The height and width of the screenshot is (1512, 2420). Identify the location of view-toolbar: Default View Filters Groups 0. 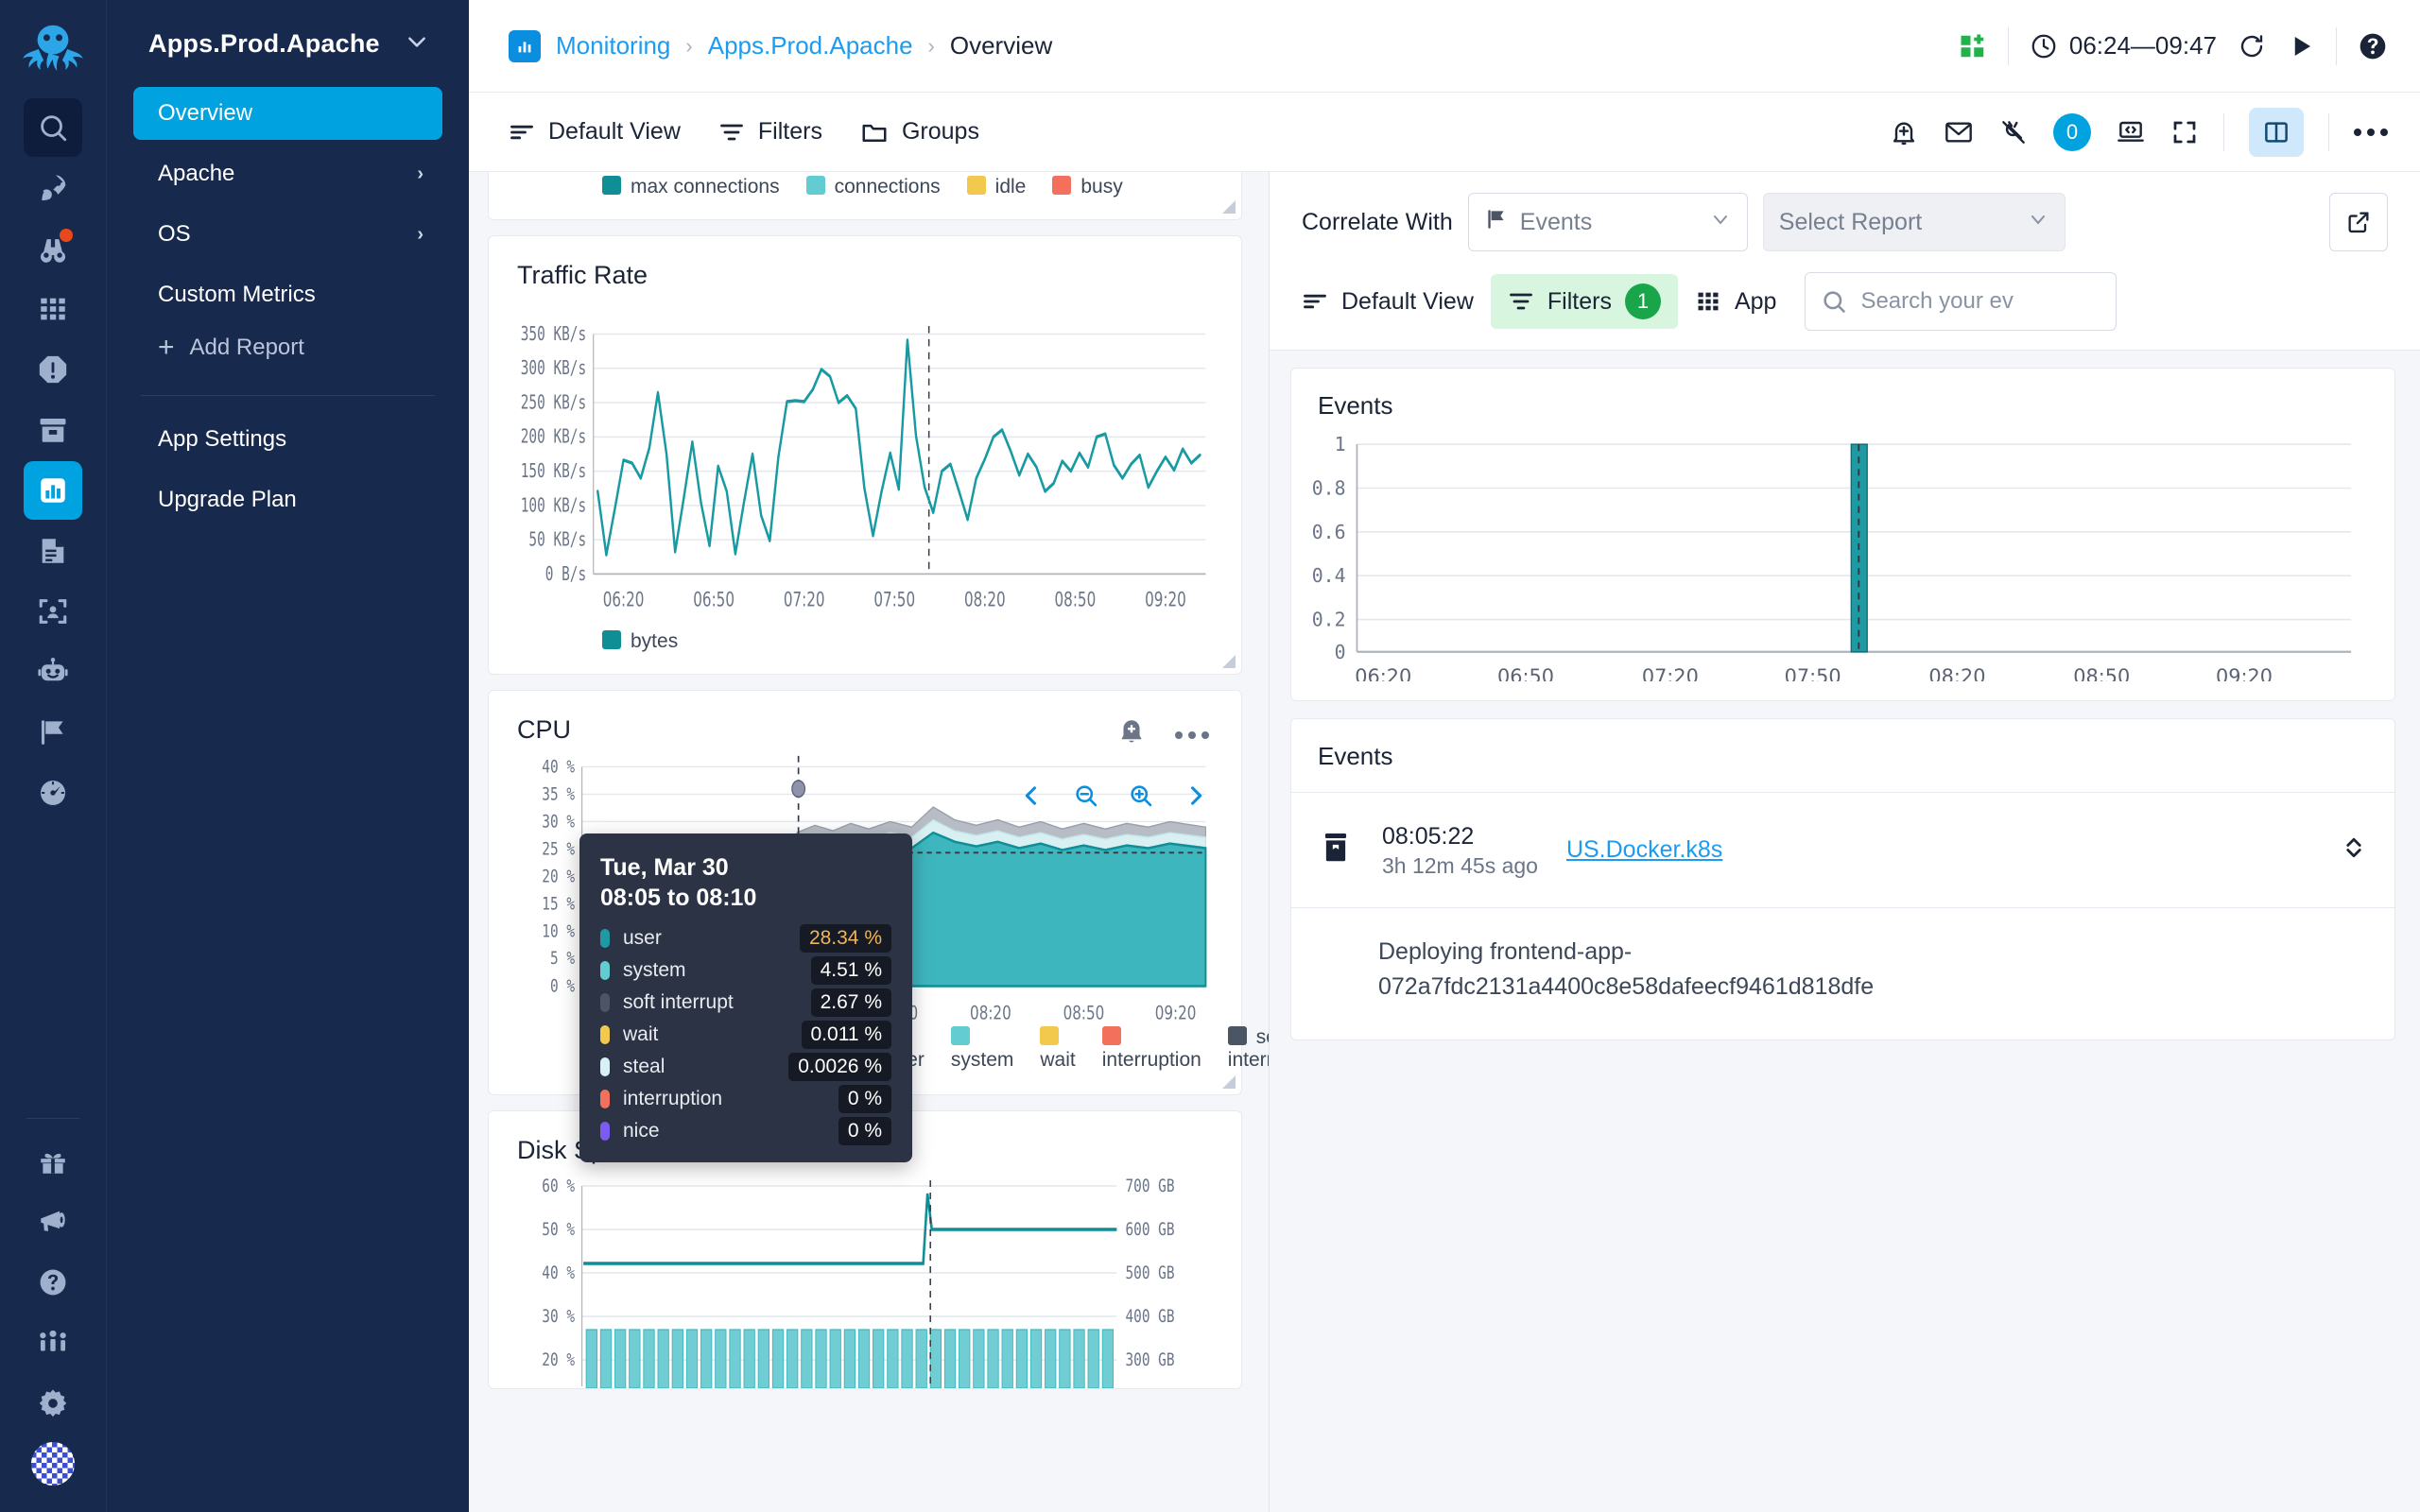
(1445, 132).